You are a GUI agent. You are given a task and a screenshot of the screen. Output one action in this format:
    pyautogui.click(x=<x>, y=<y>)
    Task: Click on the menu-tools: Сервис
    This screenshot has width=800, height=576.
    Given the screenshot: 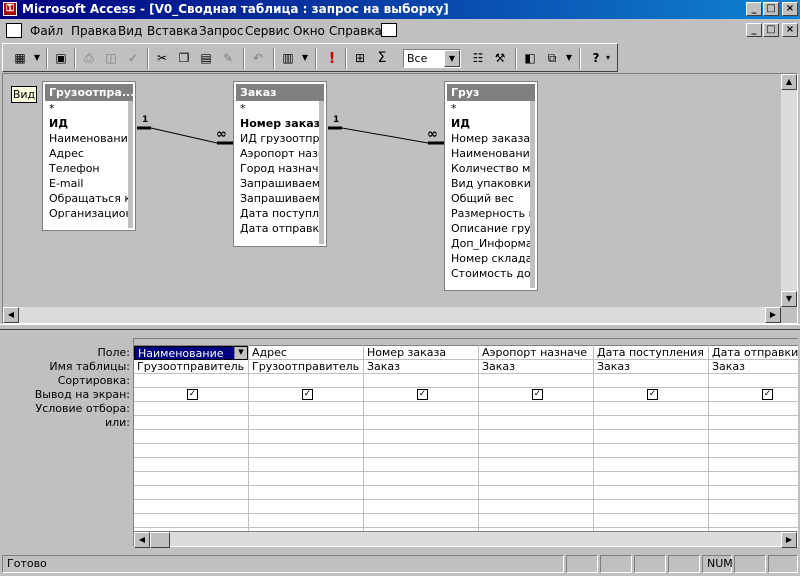 What is the action you would take?
    pyautogui.click(x=267, y=31)
    